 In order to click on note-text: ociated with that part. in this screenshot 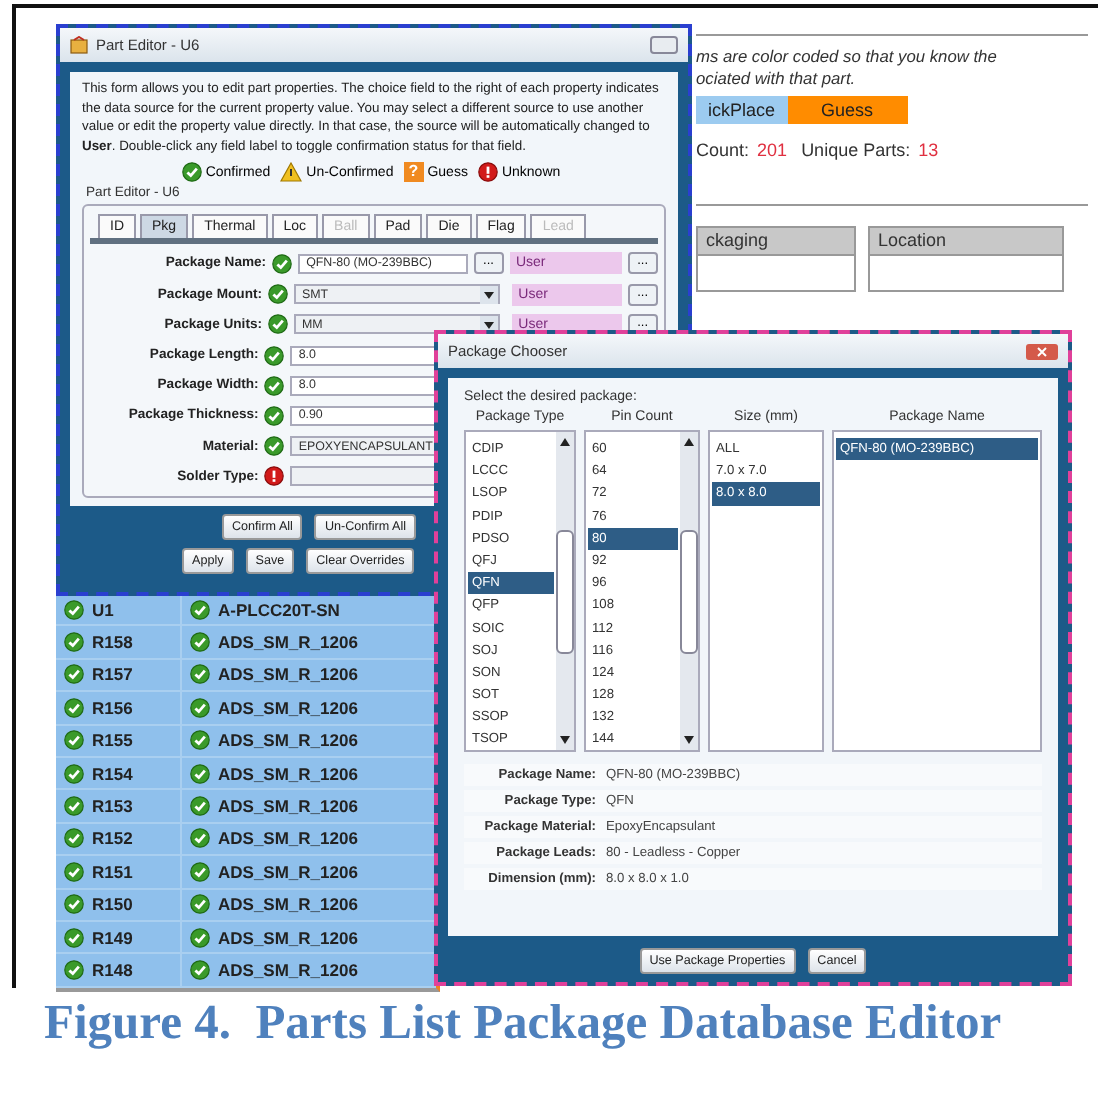, I will do `click(777, 79)`.